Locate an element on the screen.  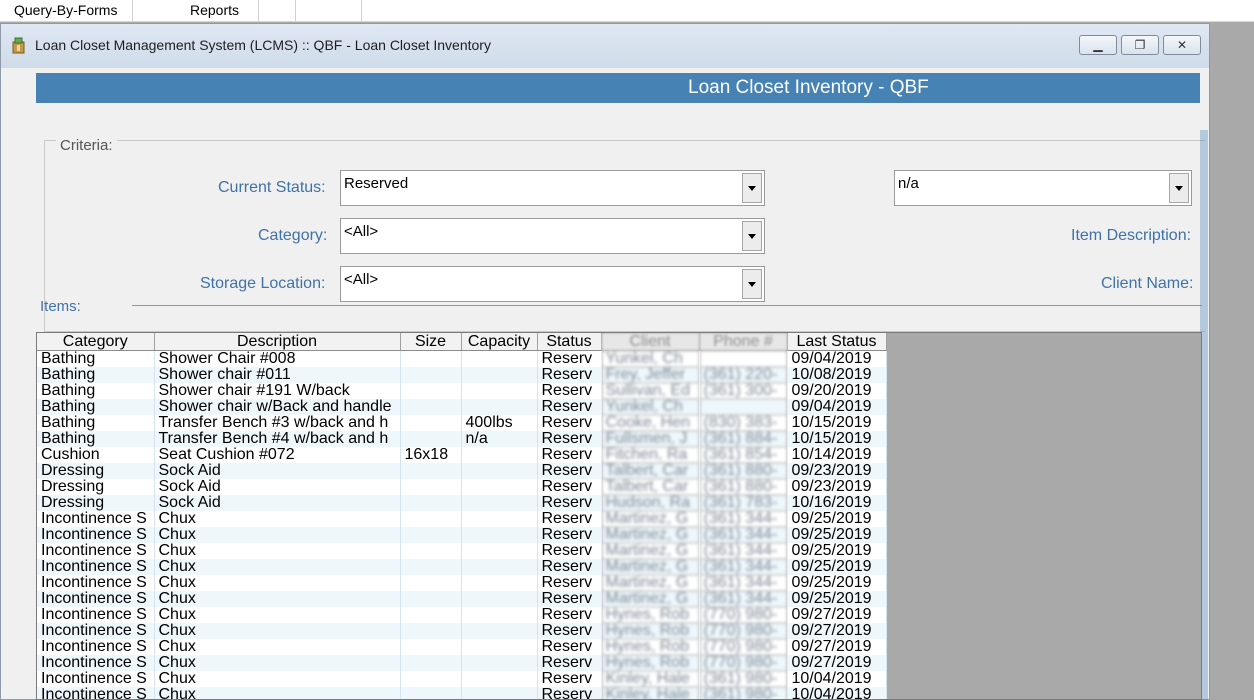
storage-location-select: <All> is located at coordinates (552, 284).